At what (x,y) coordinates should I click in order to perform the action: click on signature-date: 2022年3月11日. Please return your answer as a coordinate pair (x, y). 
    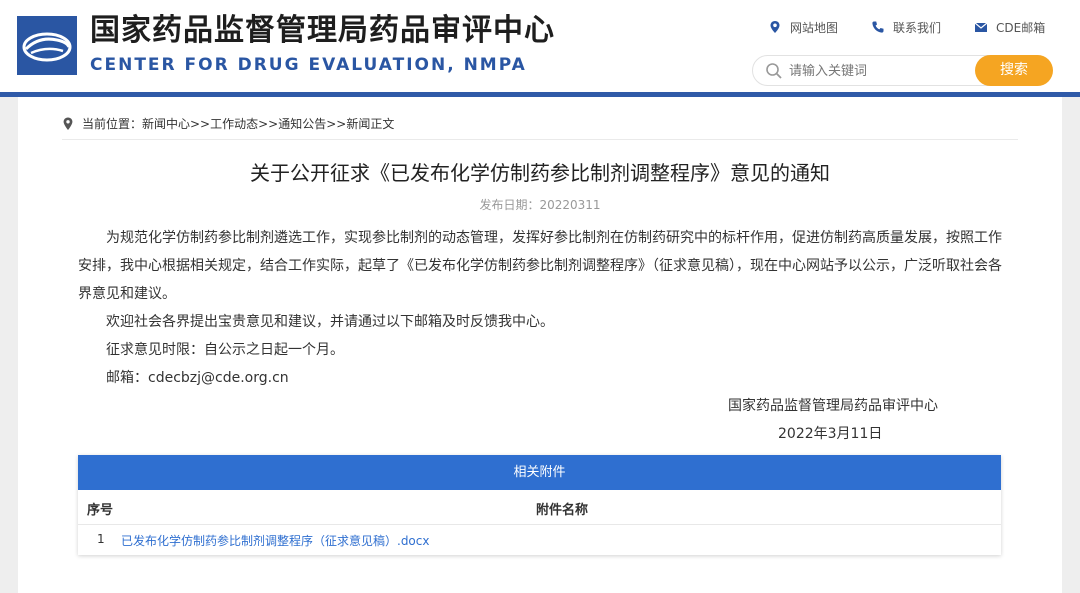
    Looking at the image, I should click on (830, 434).